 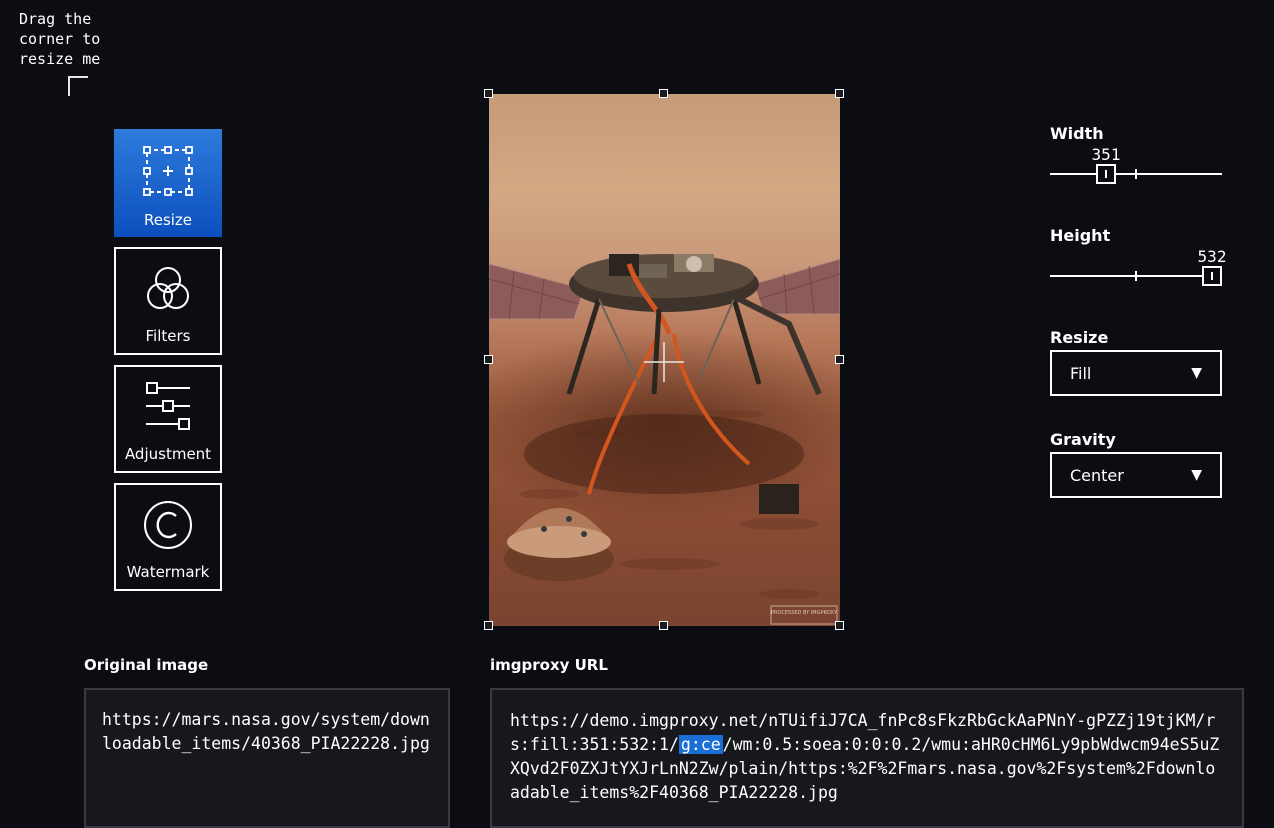 I want to click on resize-corner-icon, so click(x=78, y=86).